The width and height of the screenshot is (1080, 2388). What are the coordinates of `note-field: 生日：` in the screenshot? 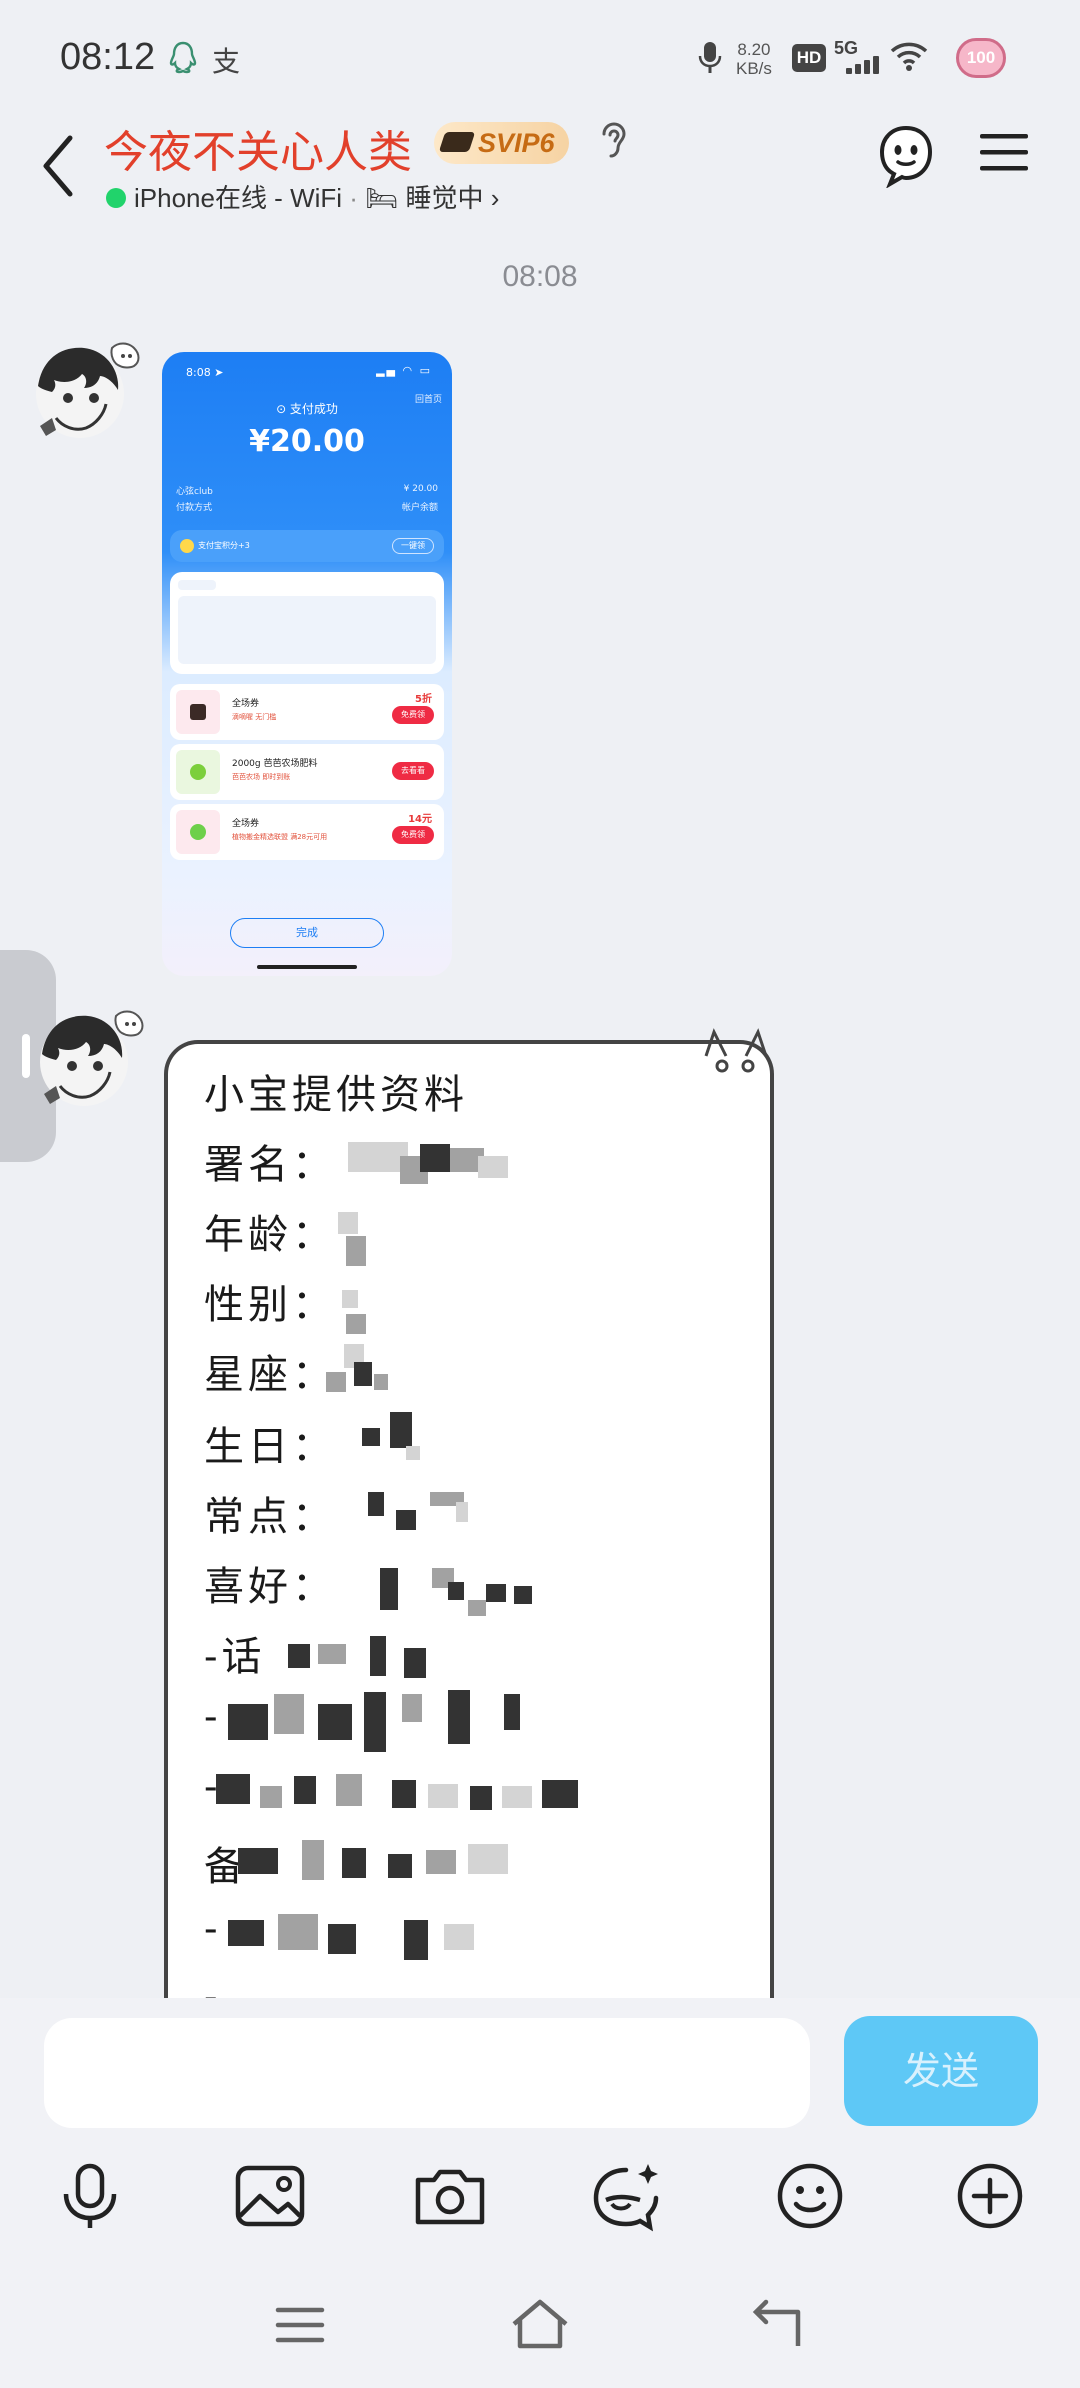 It's located at (270, 1447).